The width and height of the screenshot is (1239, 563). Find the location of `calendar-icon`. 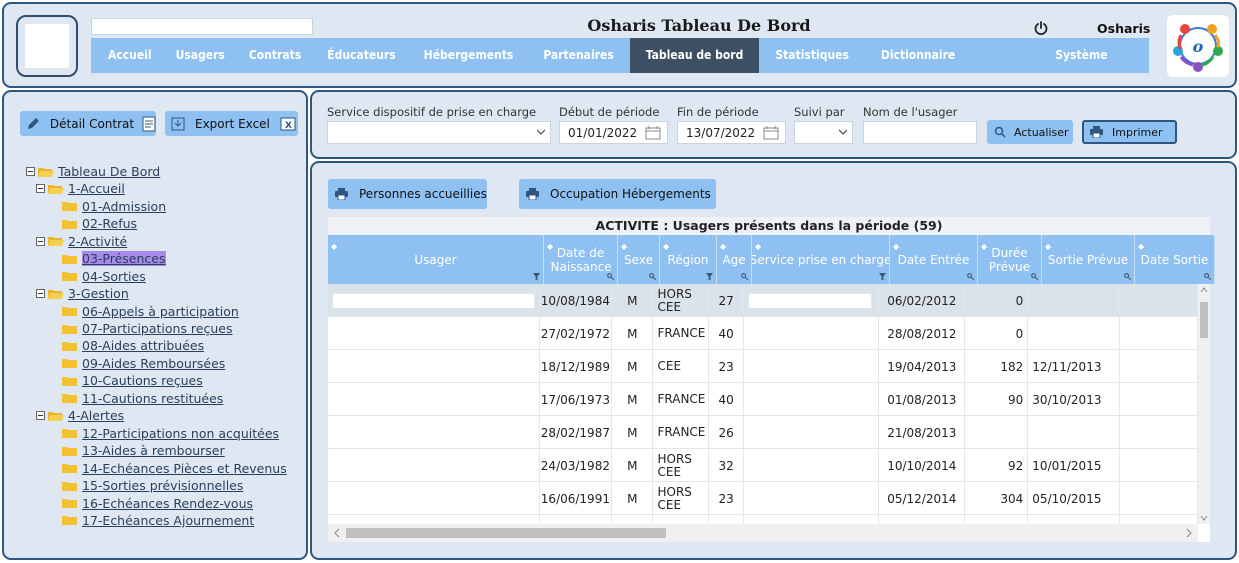

calendar-icon is located at coordinates (771, 133).